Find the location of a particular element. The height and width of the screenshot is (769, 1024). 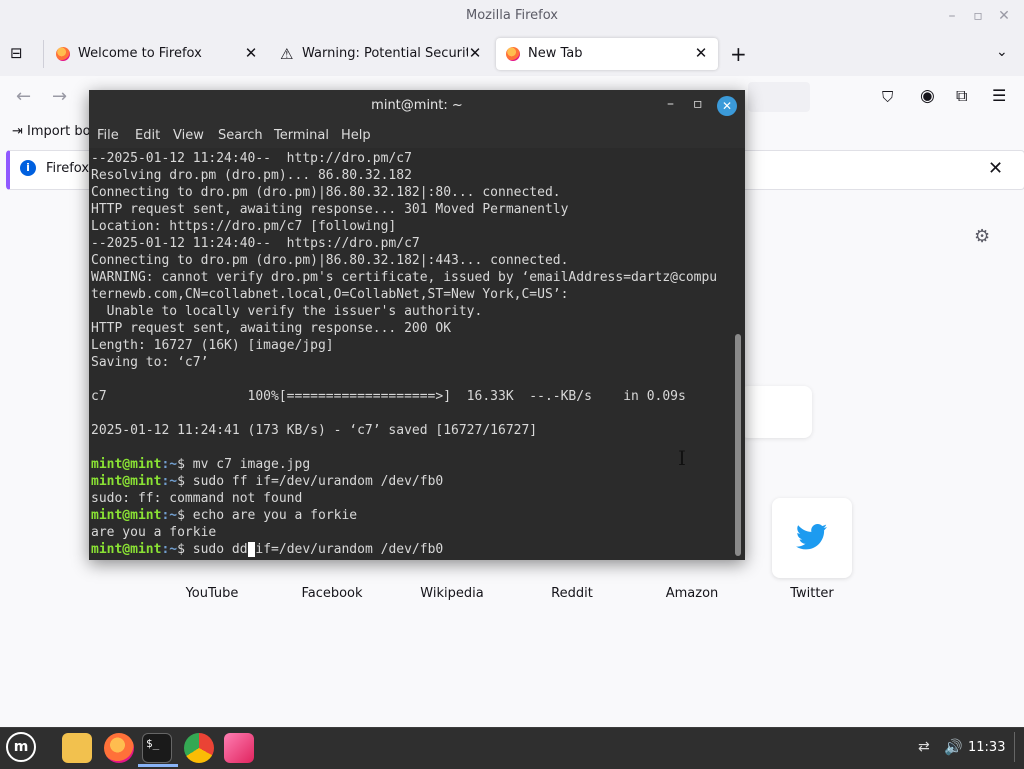

active-indicator is located at coordinates (158, 765).